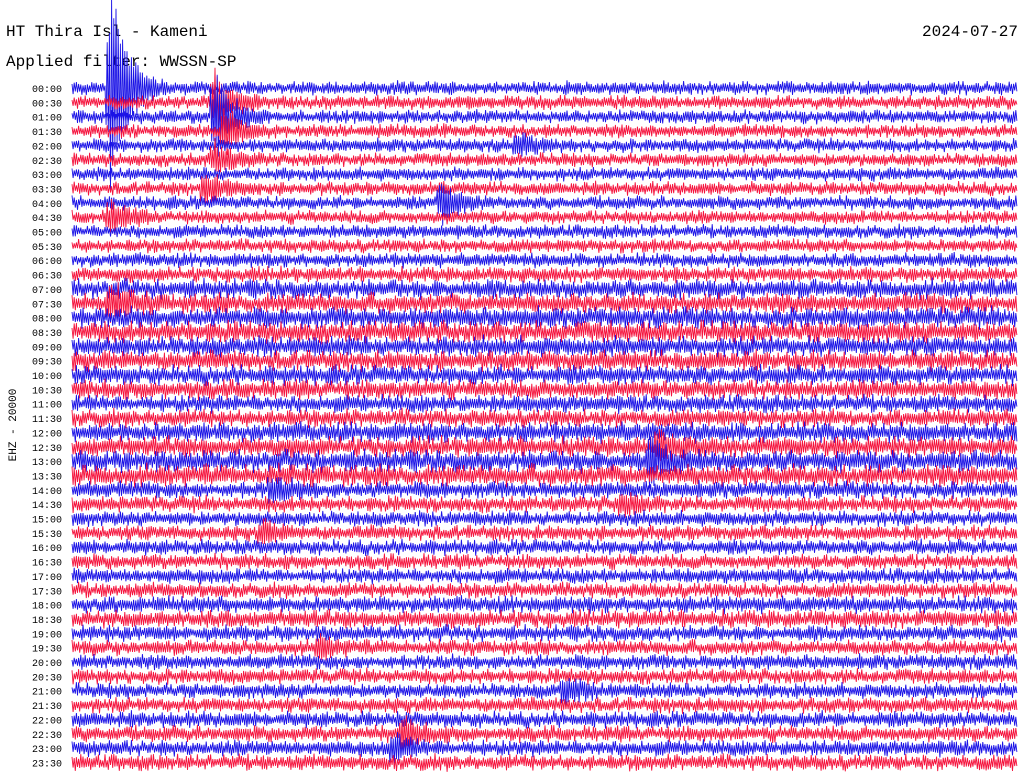 This screenshot has width=1024, height=780. I want to click on row-label: 21:00, so click(47, 693).